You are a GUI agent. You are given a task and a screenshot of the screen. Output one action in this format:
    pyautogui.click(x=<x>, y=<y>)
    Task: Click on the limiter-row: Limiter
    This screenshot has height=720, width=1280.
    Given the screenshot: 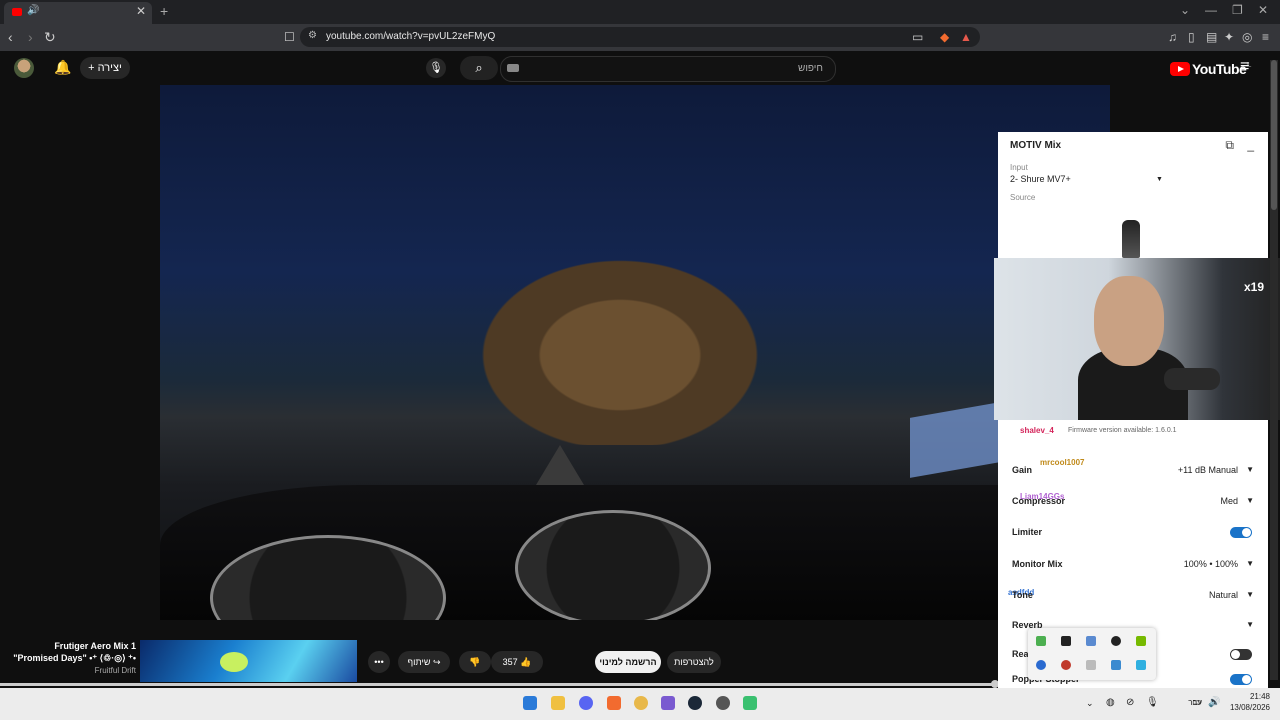 What is the action you would take?
    pyautogui.click(x=1135, y=534)
    